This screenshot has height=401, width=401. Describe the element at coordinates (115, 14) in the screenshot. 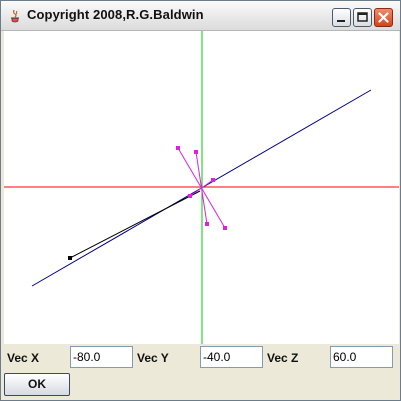

I see `window-title: Copyright 2008,R.G.Baldwin` at that location.